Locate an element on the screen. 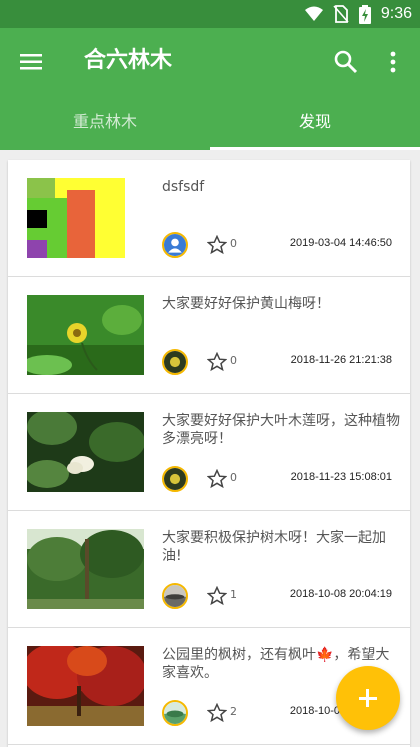  tab-discover: 发现 is located at coordinates (315, 122).